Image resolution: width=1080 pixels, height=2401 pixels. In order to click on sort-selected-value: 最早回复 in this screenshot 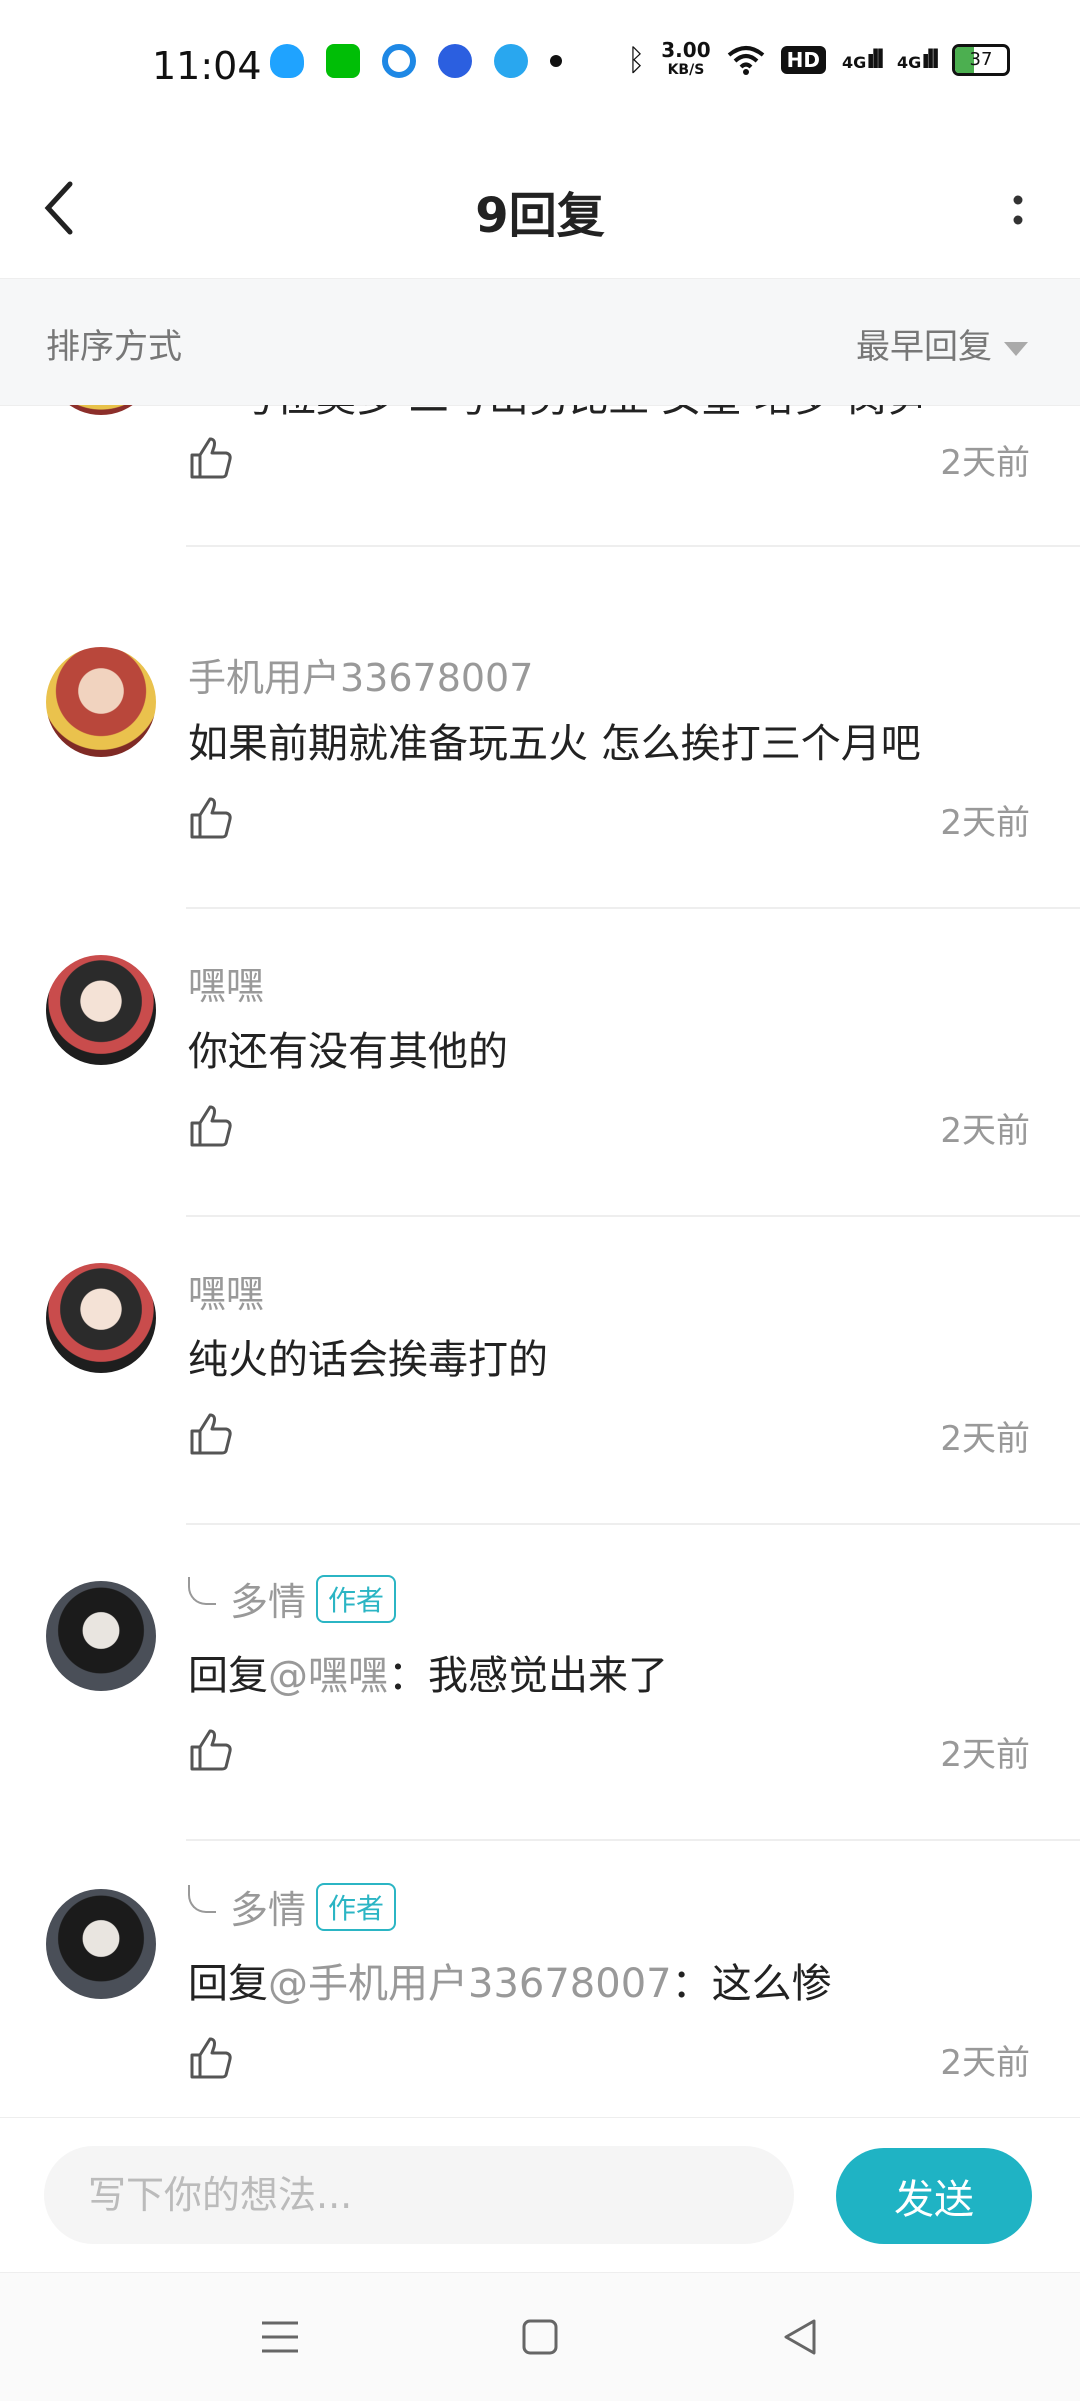, I will do `click(924, 347)`.